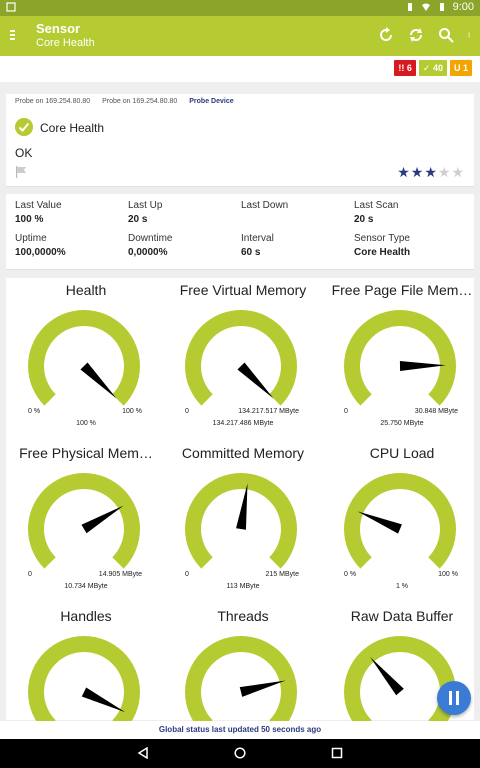 This screenshot has width=480, height=768. What do you see at coordinates (184, 245) in the screenshot?
I see `stat-item: Downtime 0,0000%` at bounding box center [184, 245].